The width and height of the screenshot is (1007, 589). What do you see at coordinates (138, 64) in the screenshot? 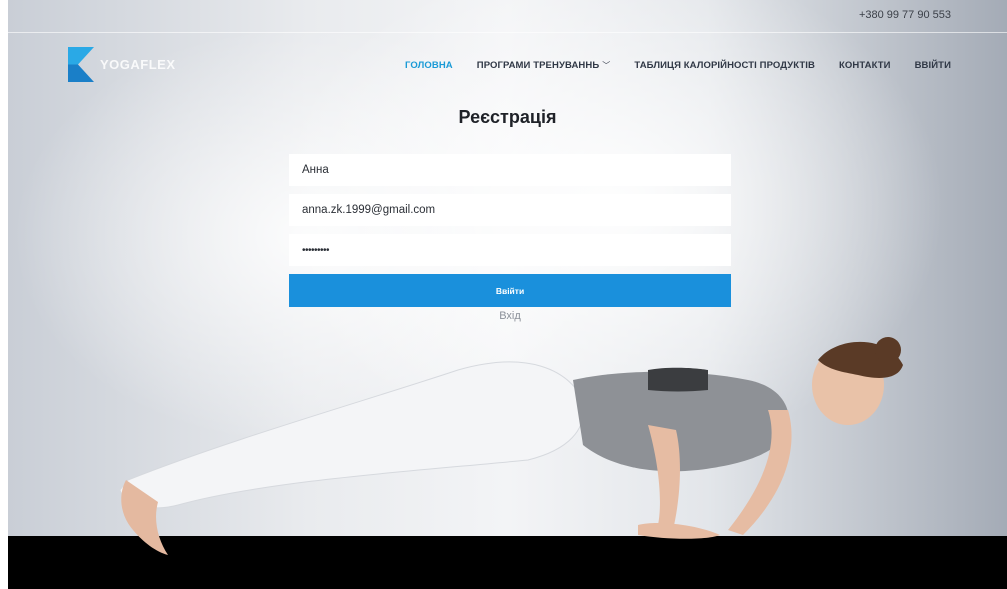
I see `logo-text: YOGAFLEX` at bounding box center [138, 64].